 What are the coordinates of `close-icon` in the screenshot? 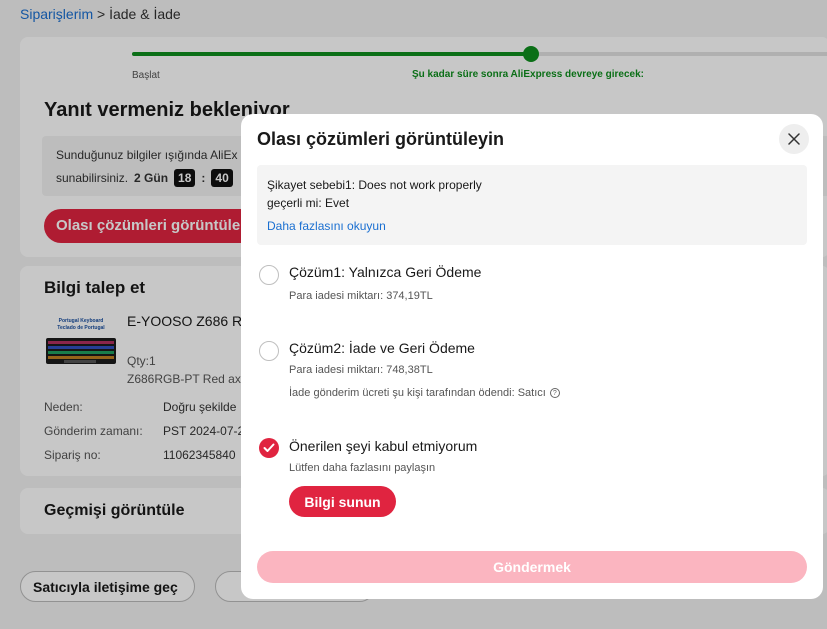 It's located at (794, 139).